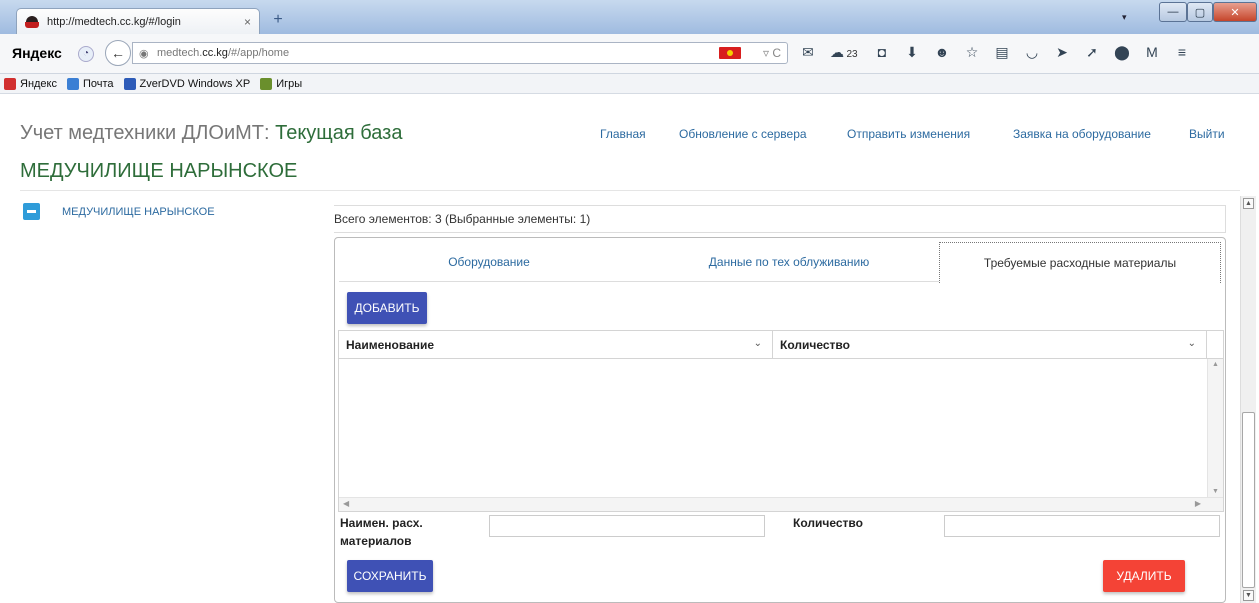  I want to click on weather-temp: 23, so click(852, 54).